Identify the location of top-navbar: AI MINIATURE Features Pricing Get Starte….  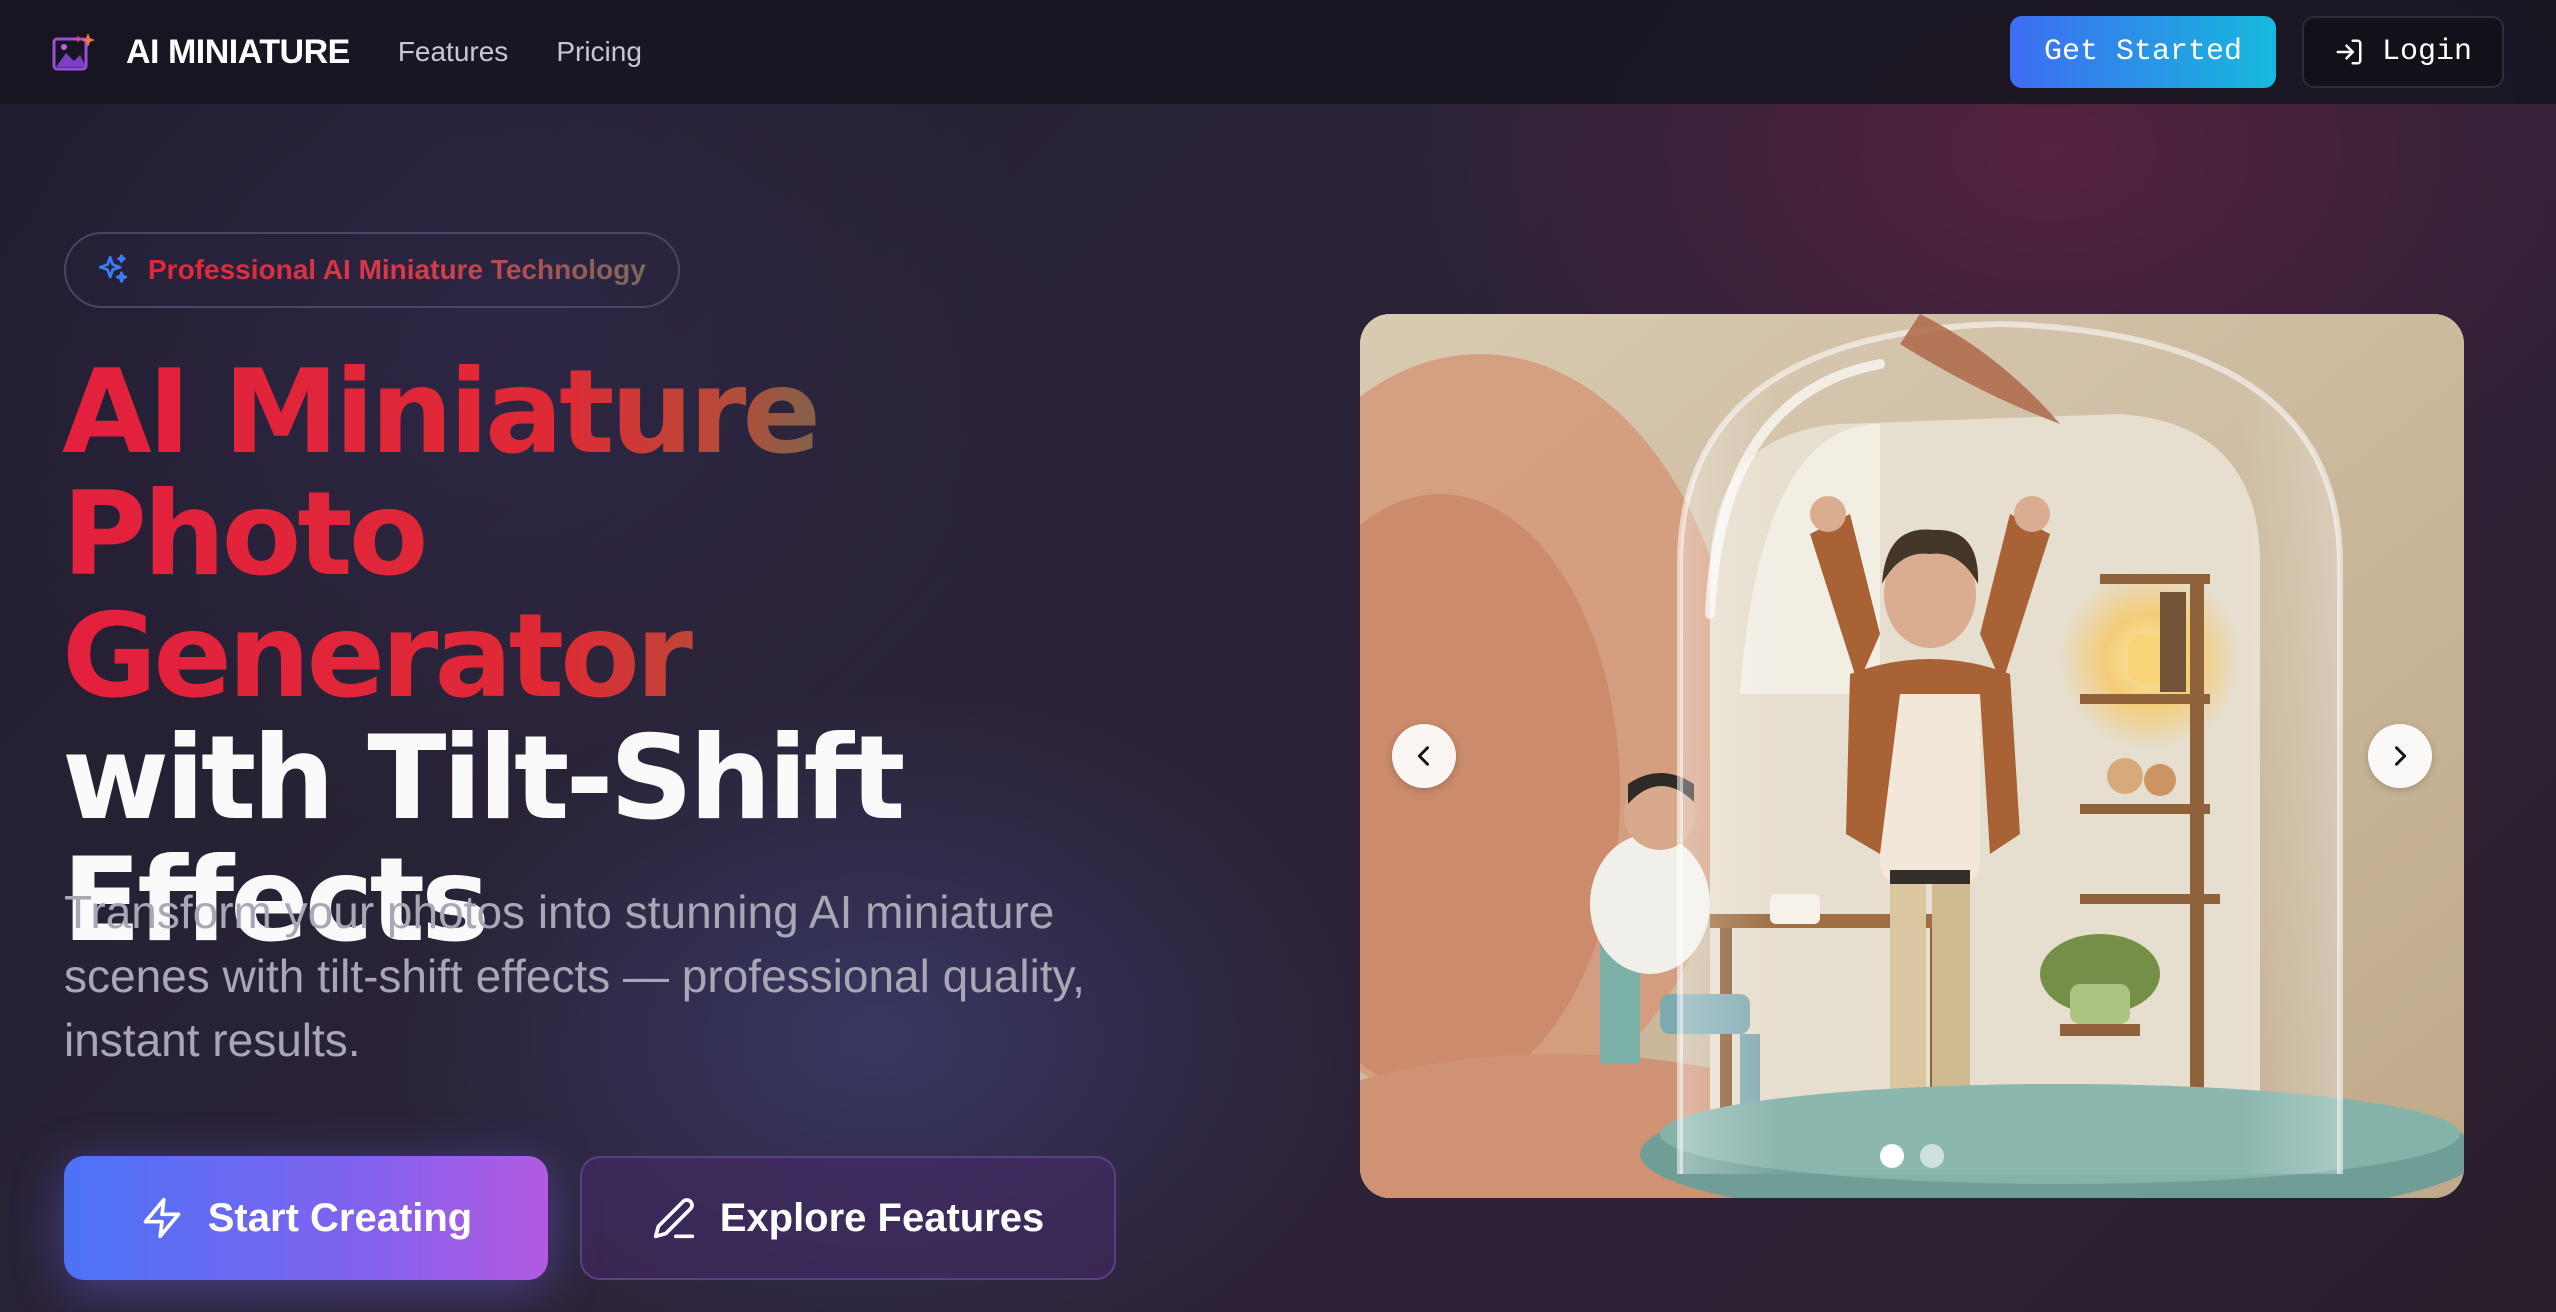
(1278, 52).